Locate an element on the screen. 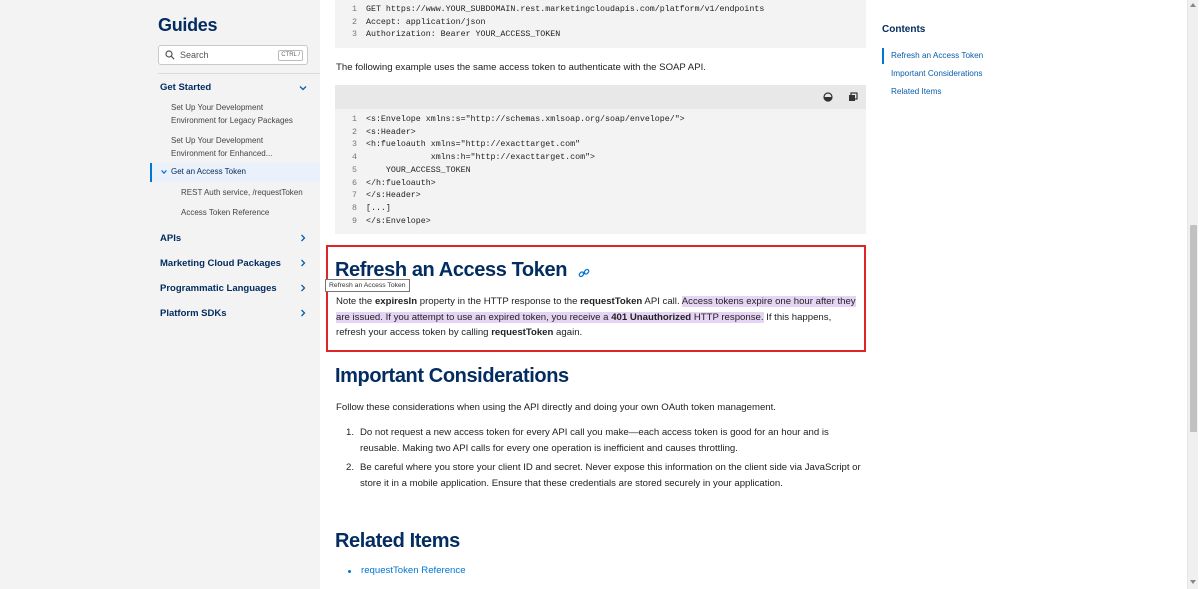 The width and height of the screenshot is (1201, 589). sidebar-section-programmatic-languages: Programmatic Languages is located at coordinates (218, 288).